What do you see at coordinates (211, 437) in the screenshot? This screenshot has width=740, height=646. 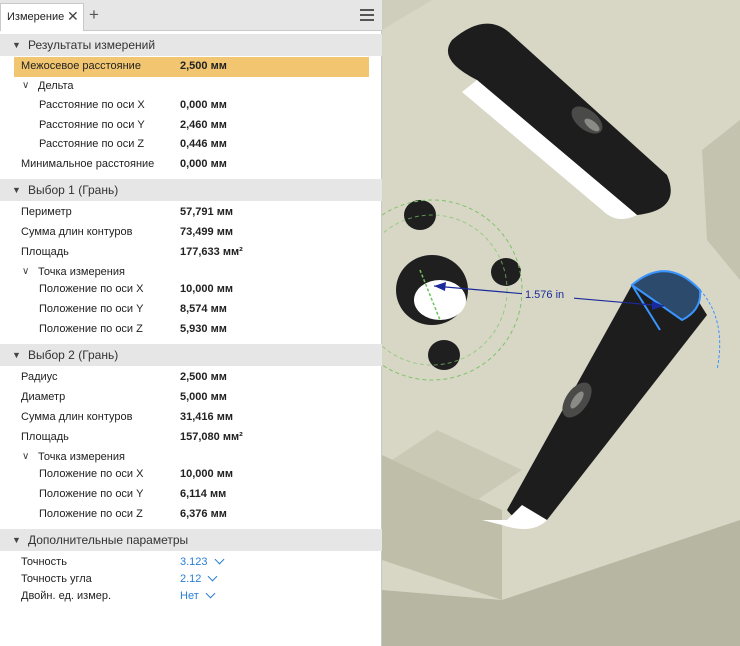 I see `row-value: 157,080 мм²` at bounding box center [211, 437].